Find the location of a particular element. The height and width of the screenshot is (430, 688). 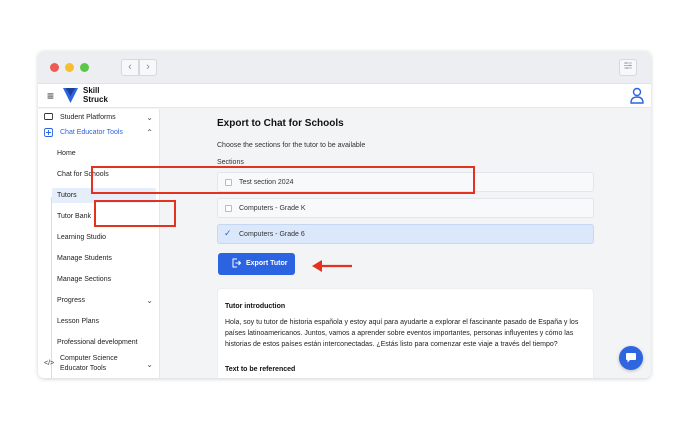

page-title: Export to Chat for Schools is located at coordinates (280, 123).